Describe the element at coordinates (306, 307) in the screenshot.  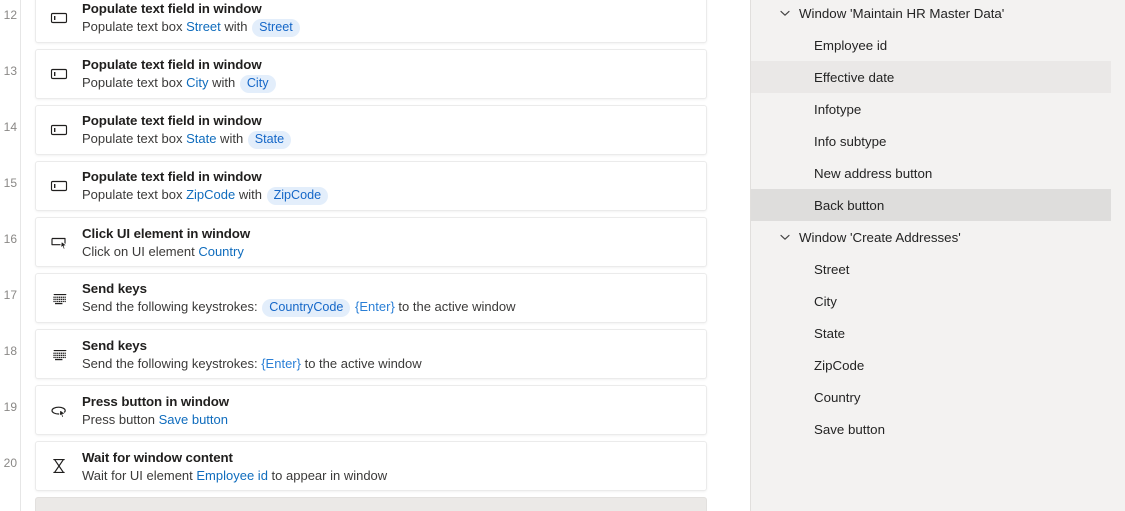
I see `variable-pill: CountryCode` at that location.